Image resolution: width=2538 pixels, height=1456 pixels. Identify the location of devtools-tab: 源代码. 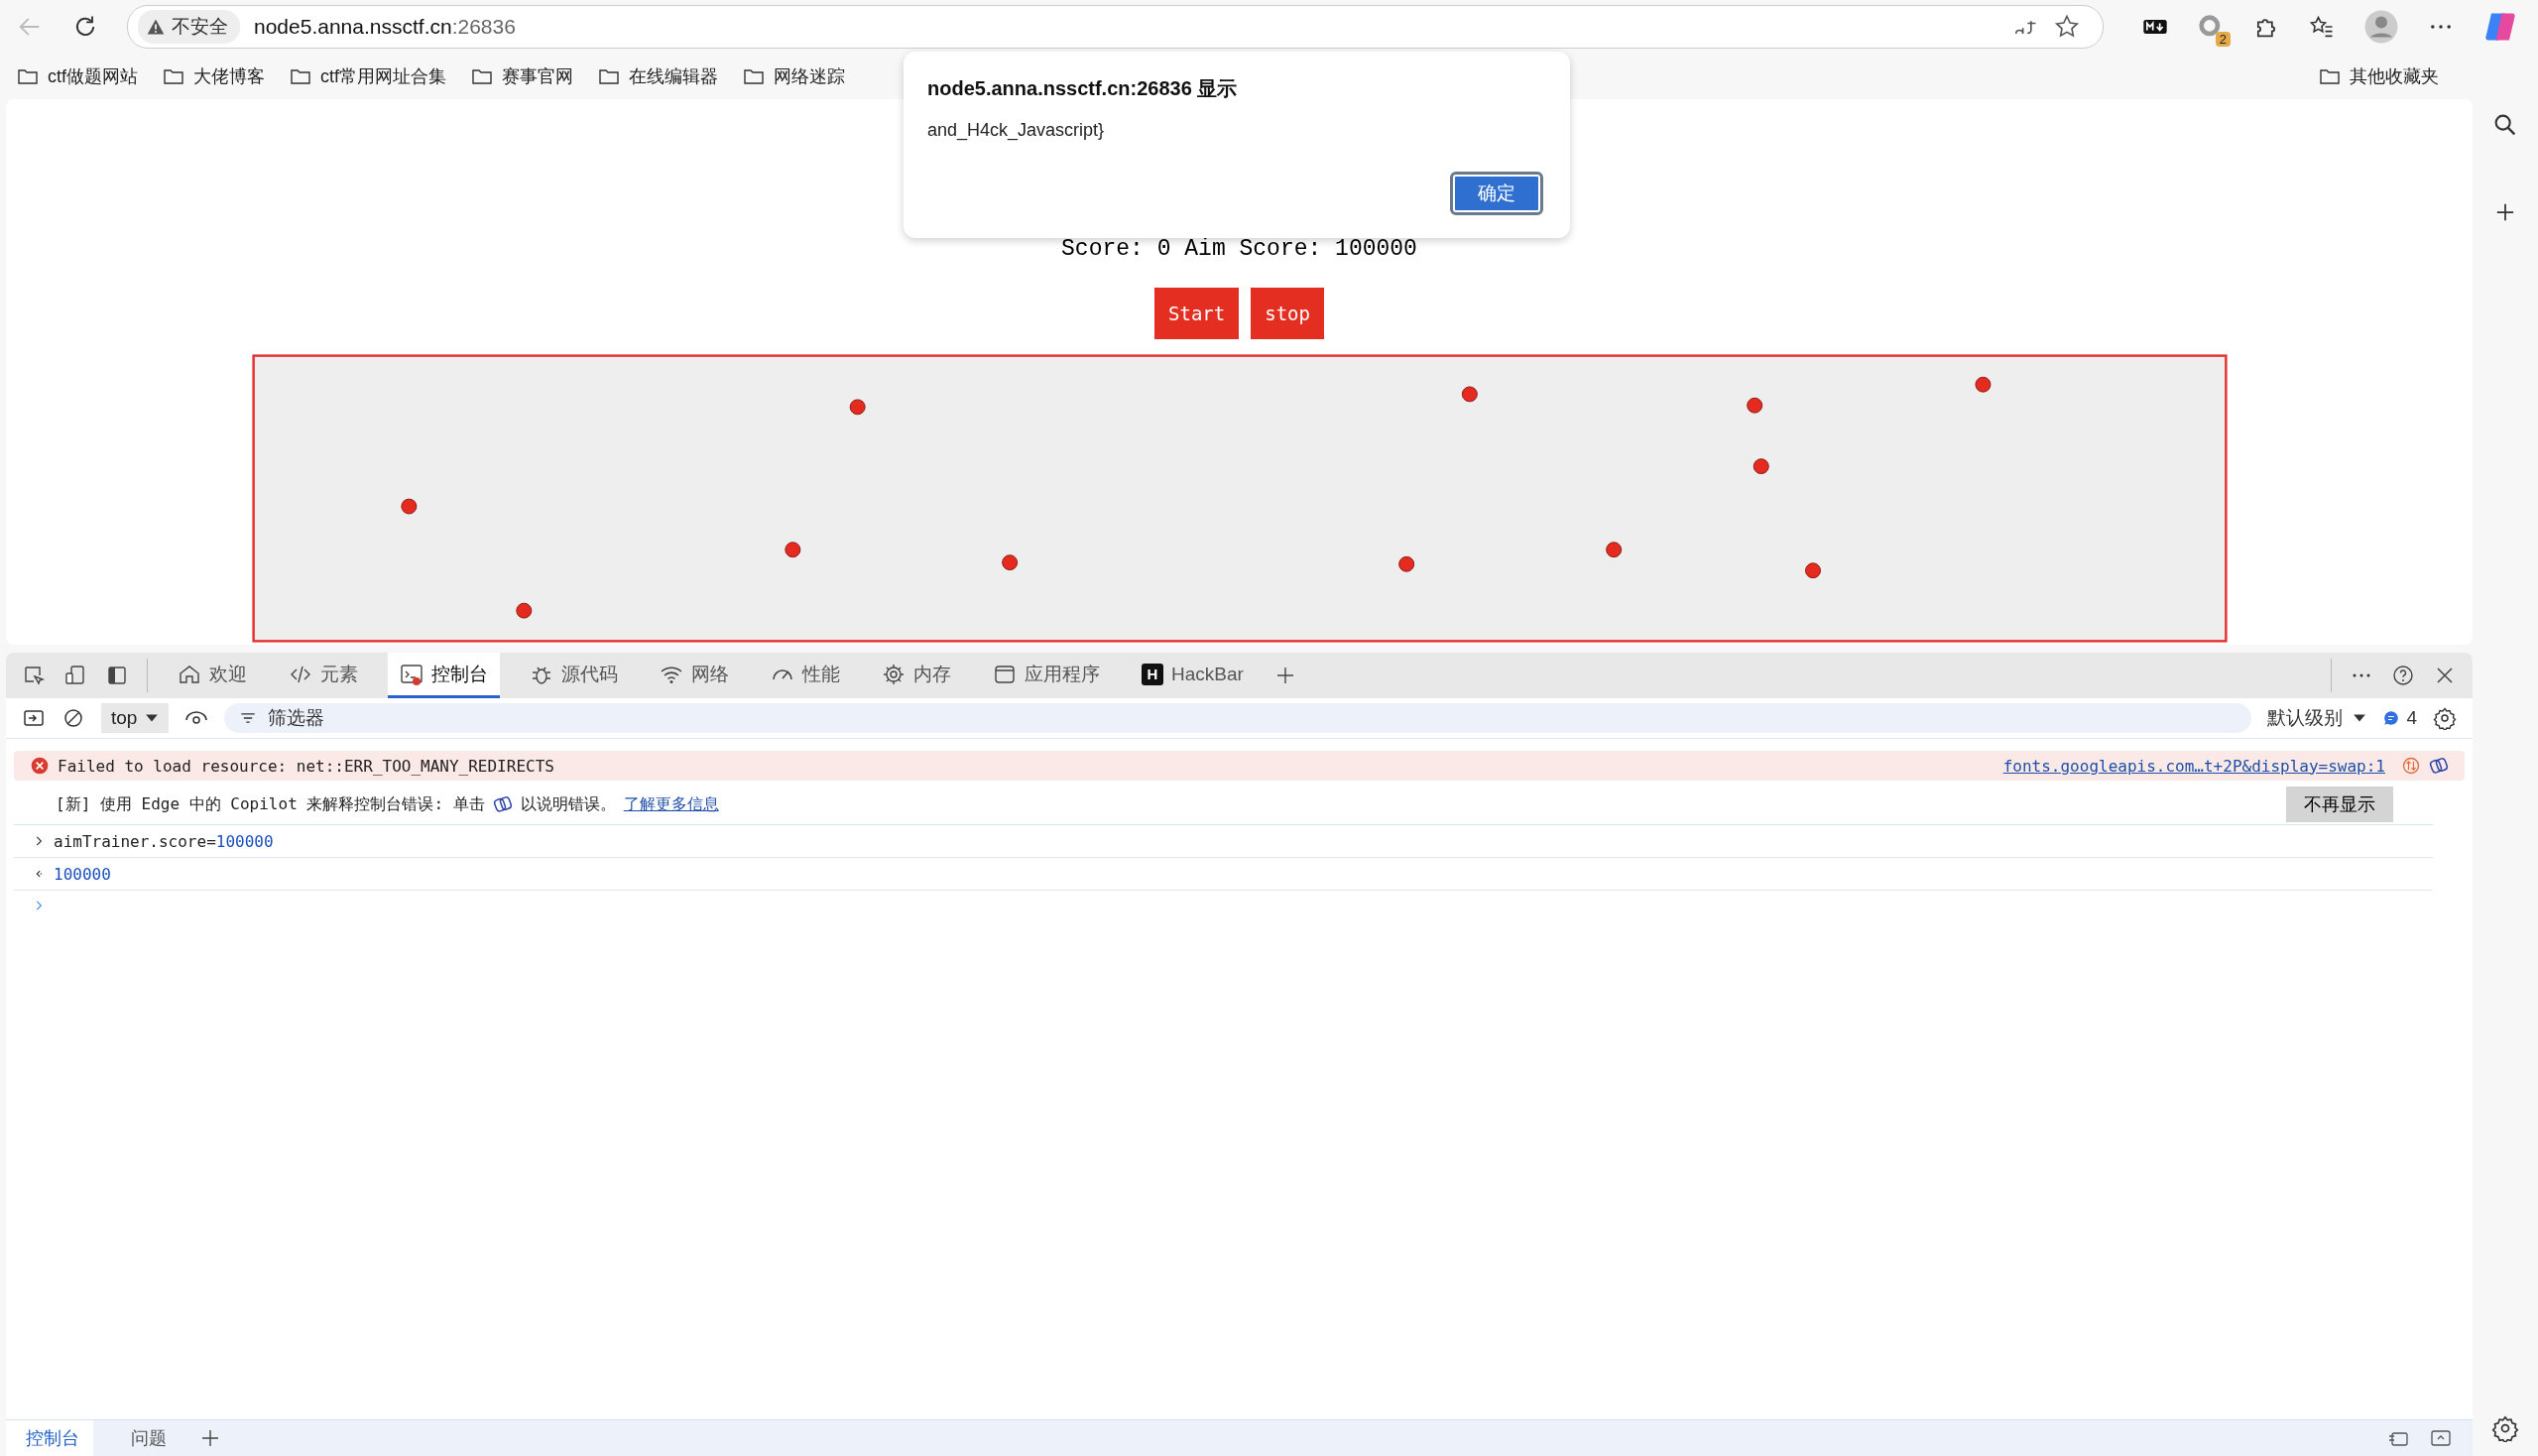
(574, 675).